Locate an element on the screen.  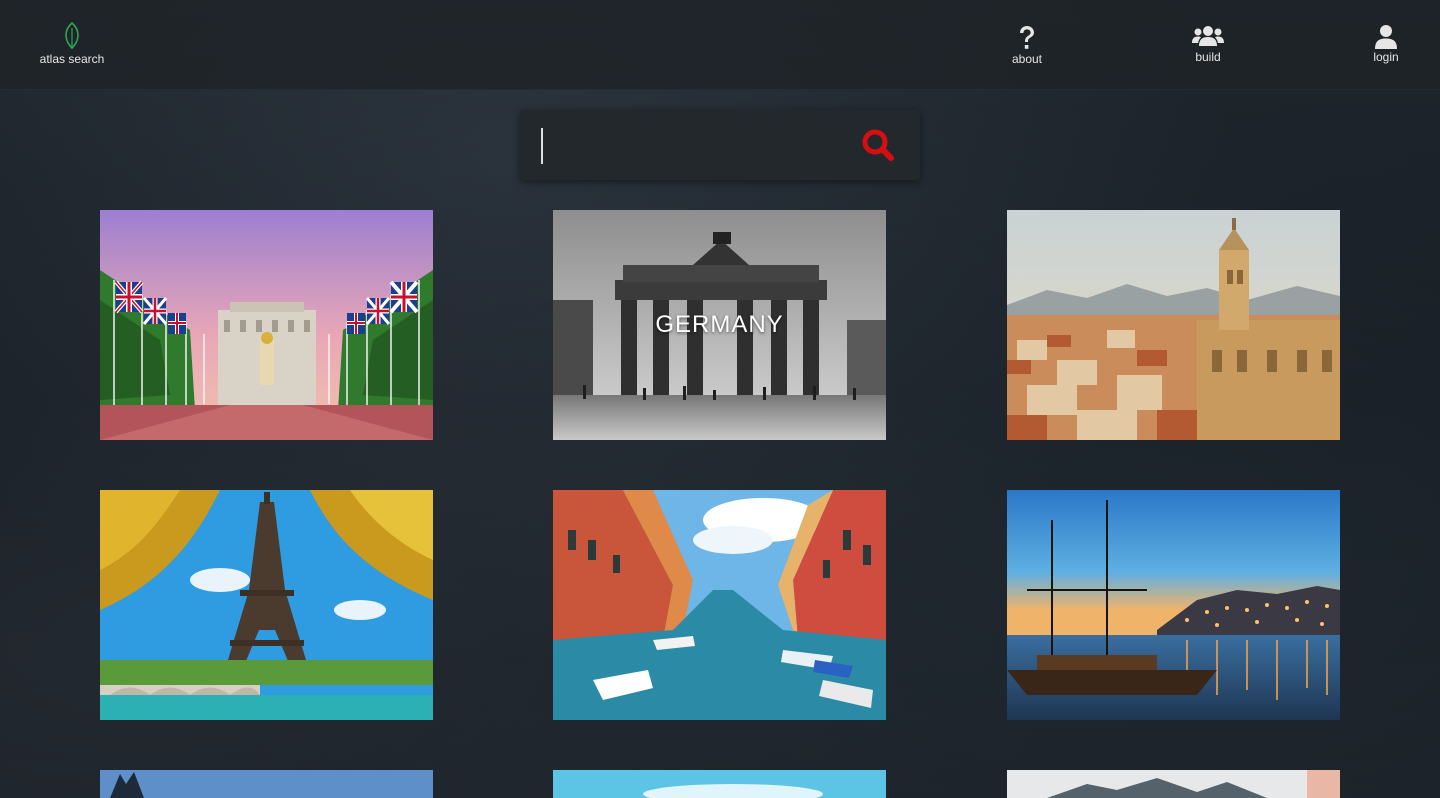
text-caret is located at coordinates (542, 146).